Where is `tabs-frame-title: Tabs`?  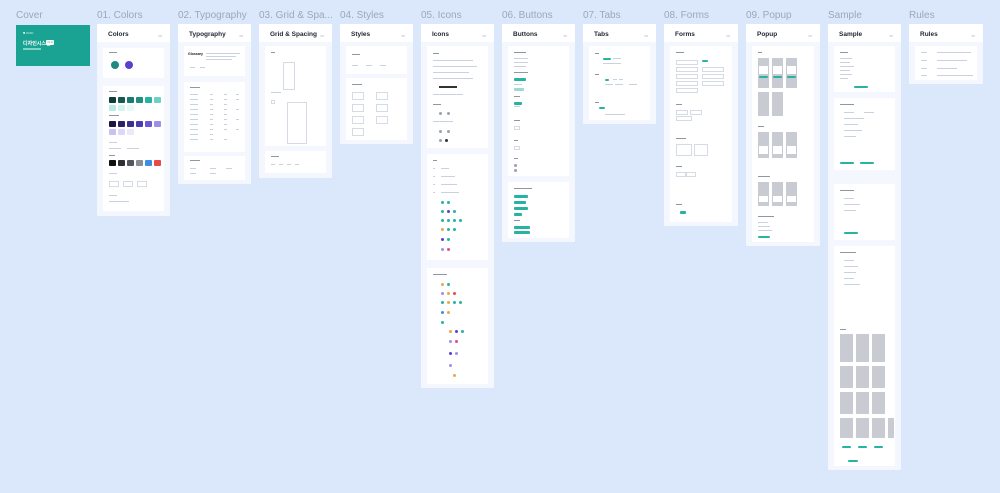 tabs-frame-title: Tabs is located at coordinates (601, 34).